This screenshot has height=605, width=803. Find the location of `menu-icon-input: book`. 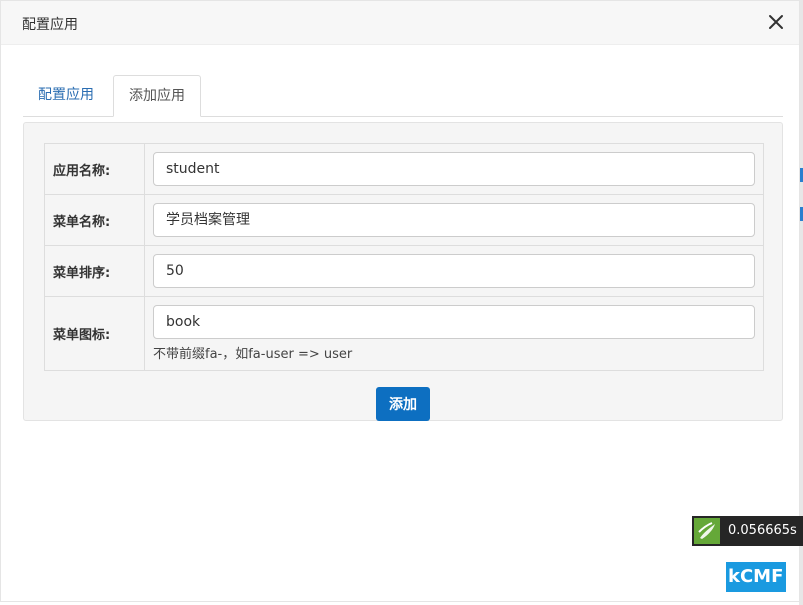

menu-icon-input: book is located at coordinates (454, 322).